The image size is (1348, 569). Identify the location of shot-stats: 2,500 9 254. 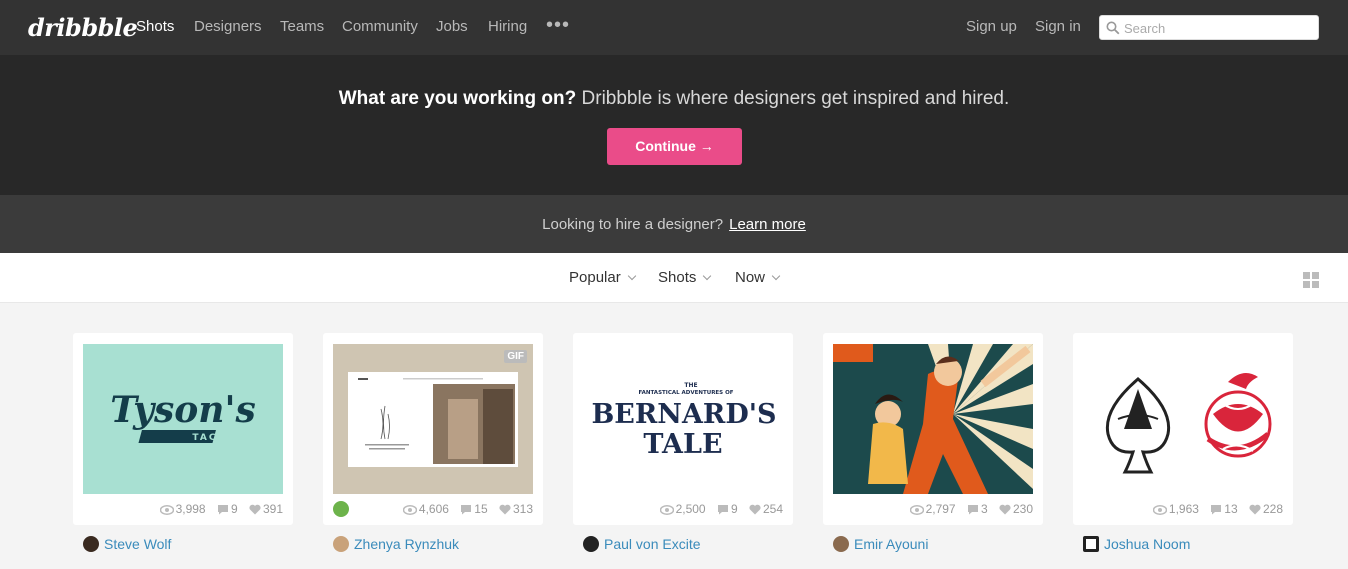
(717, 509).